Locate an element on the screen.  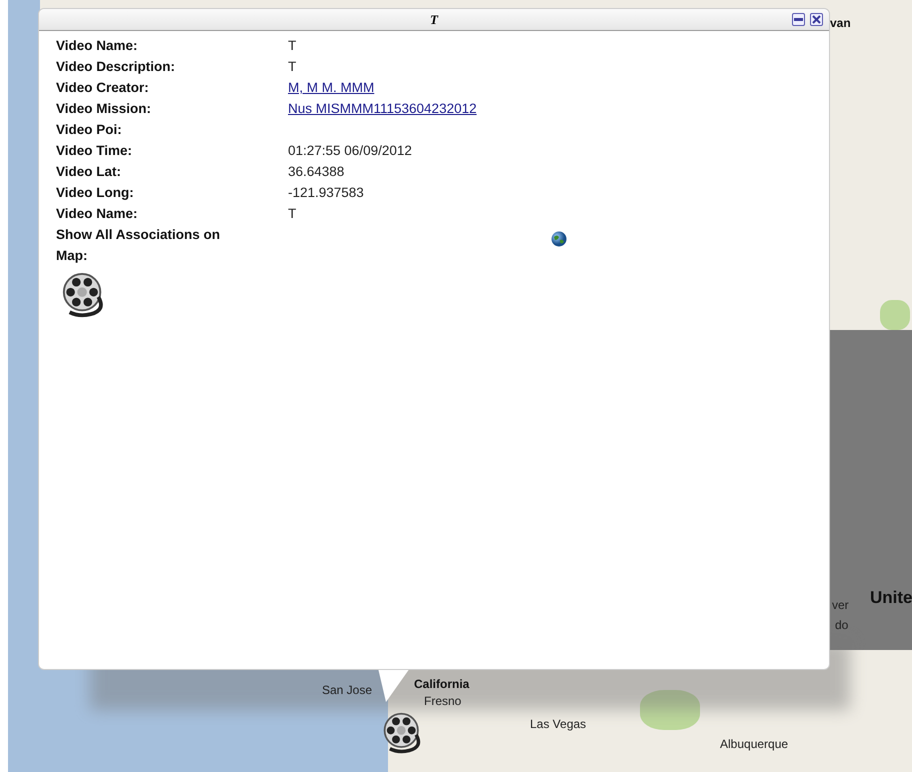
map-label: California is located at coordinates (442, 684).